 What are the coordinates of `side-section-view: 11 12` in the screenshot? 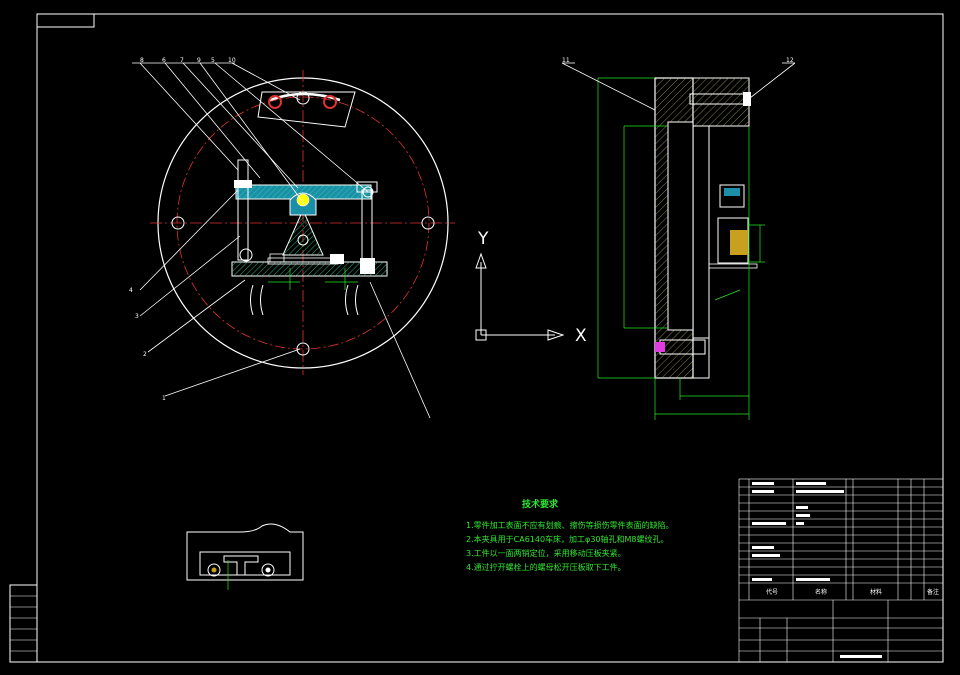 It's located at (678, 238).